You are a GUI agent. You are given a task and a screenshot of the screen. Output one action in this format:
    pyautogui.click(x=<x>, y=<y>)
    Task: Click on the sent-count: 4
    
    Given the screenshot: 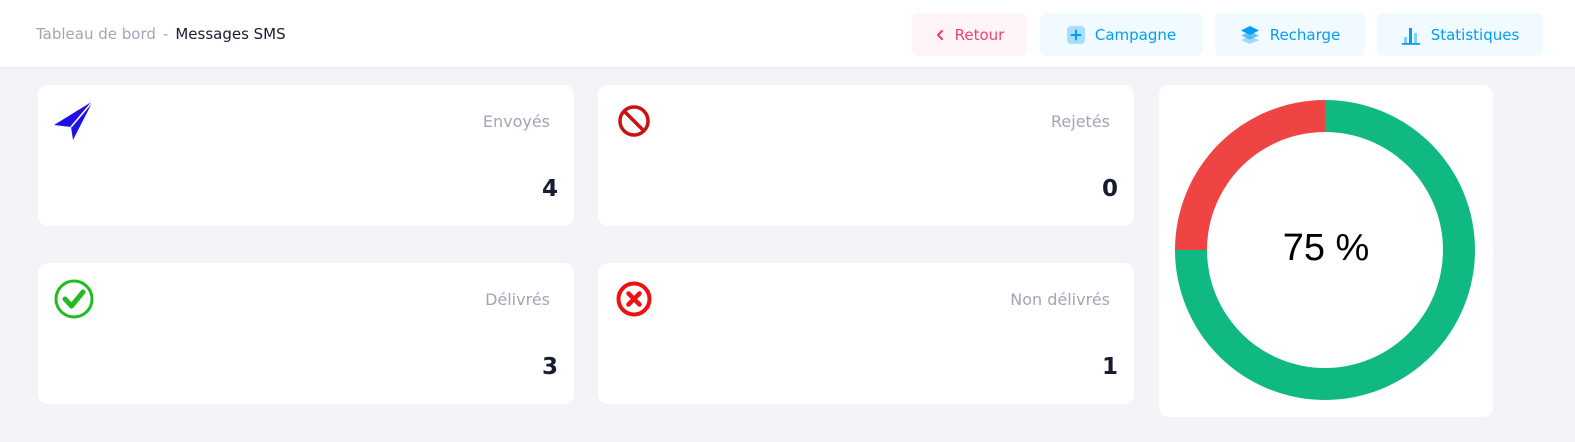 What is the action you would take?
    pyautogui.click(x=549, y=189)
    